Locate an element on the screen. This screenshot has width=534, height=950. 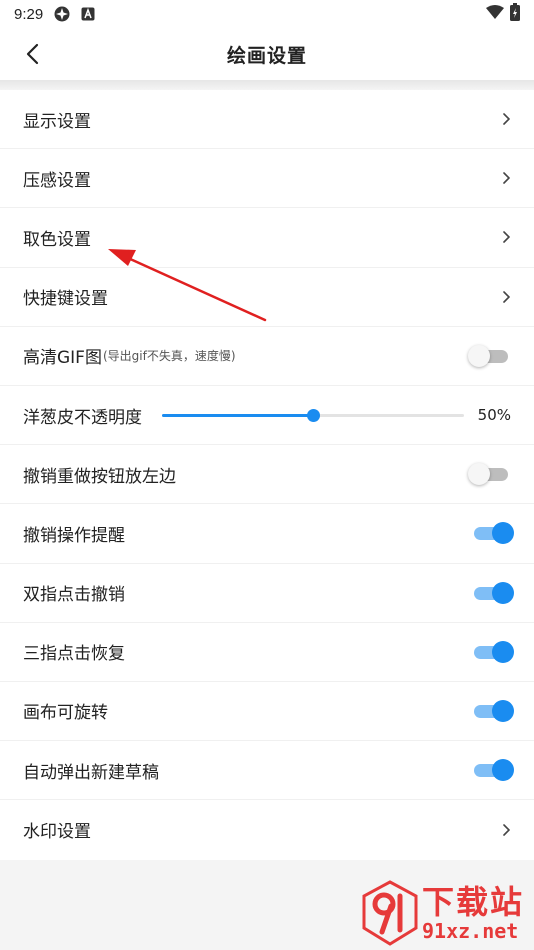
color-pick-settings-item: 取色设置 is located at coordinates (267, 238).